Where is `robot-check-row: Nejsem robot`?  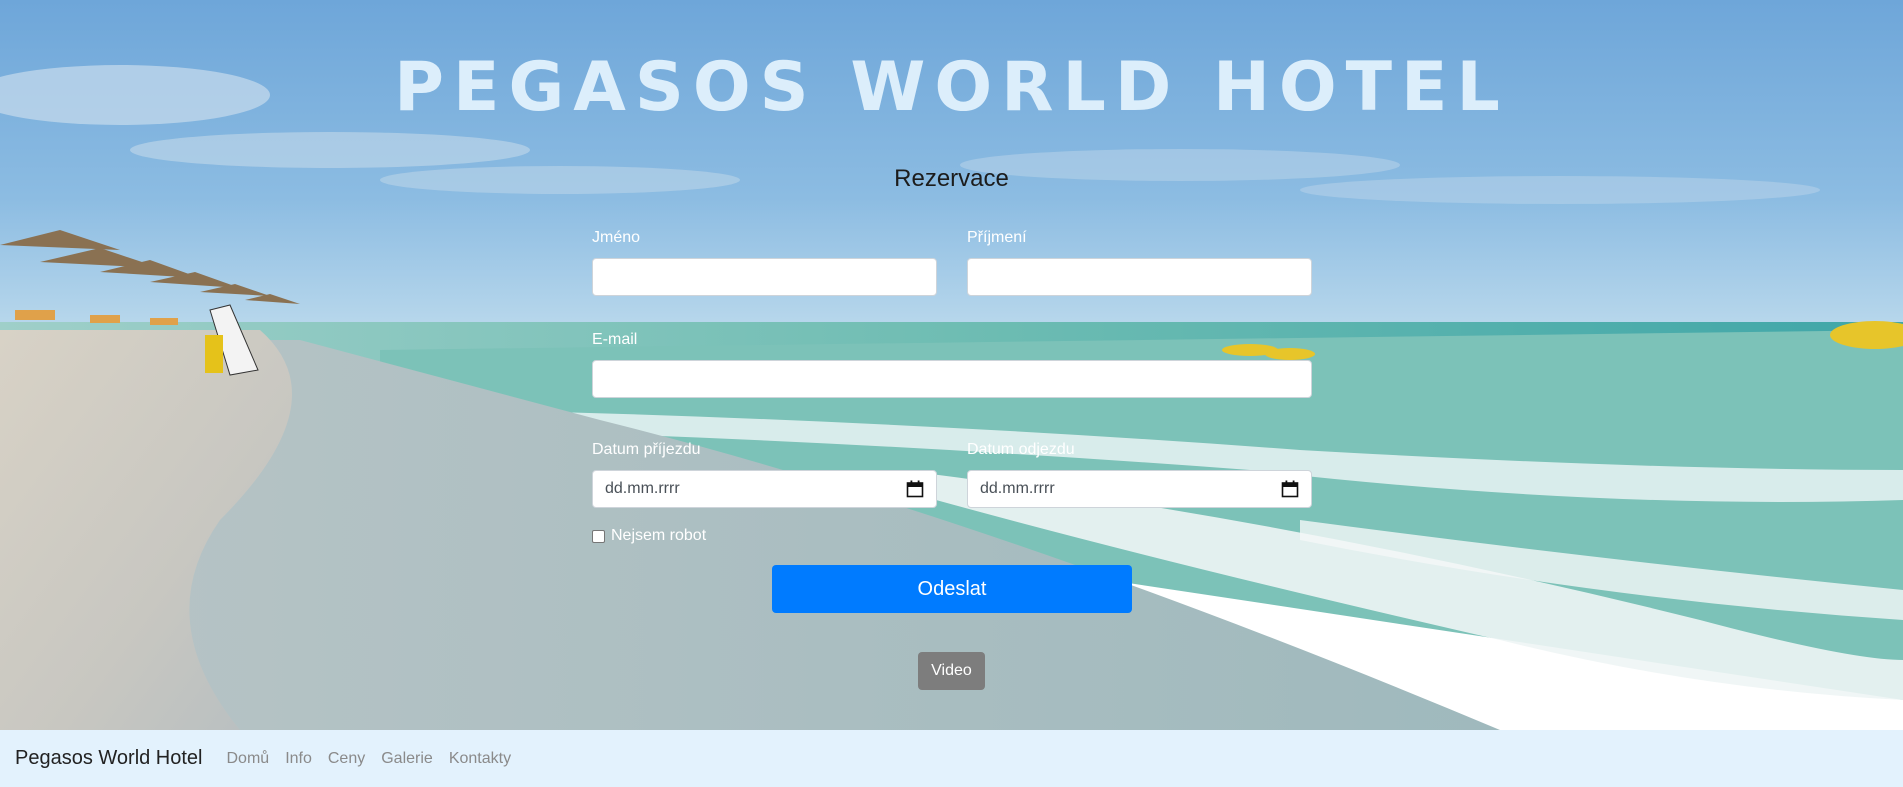 robot-check-row: Nejsem robot is located at coordinates (649, 536).